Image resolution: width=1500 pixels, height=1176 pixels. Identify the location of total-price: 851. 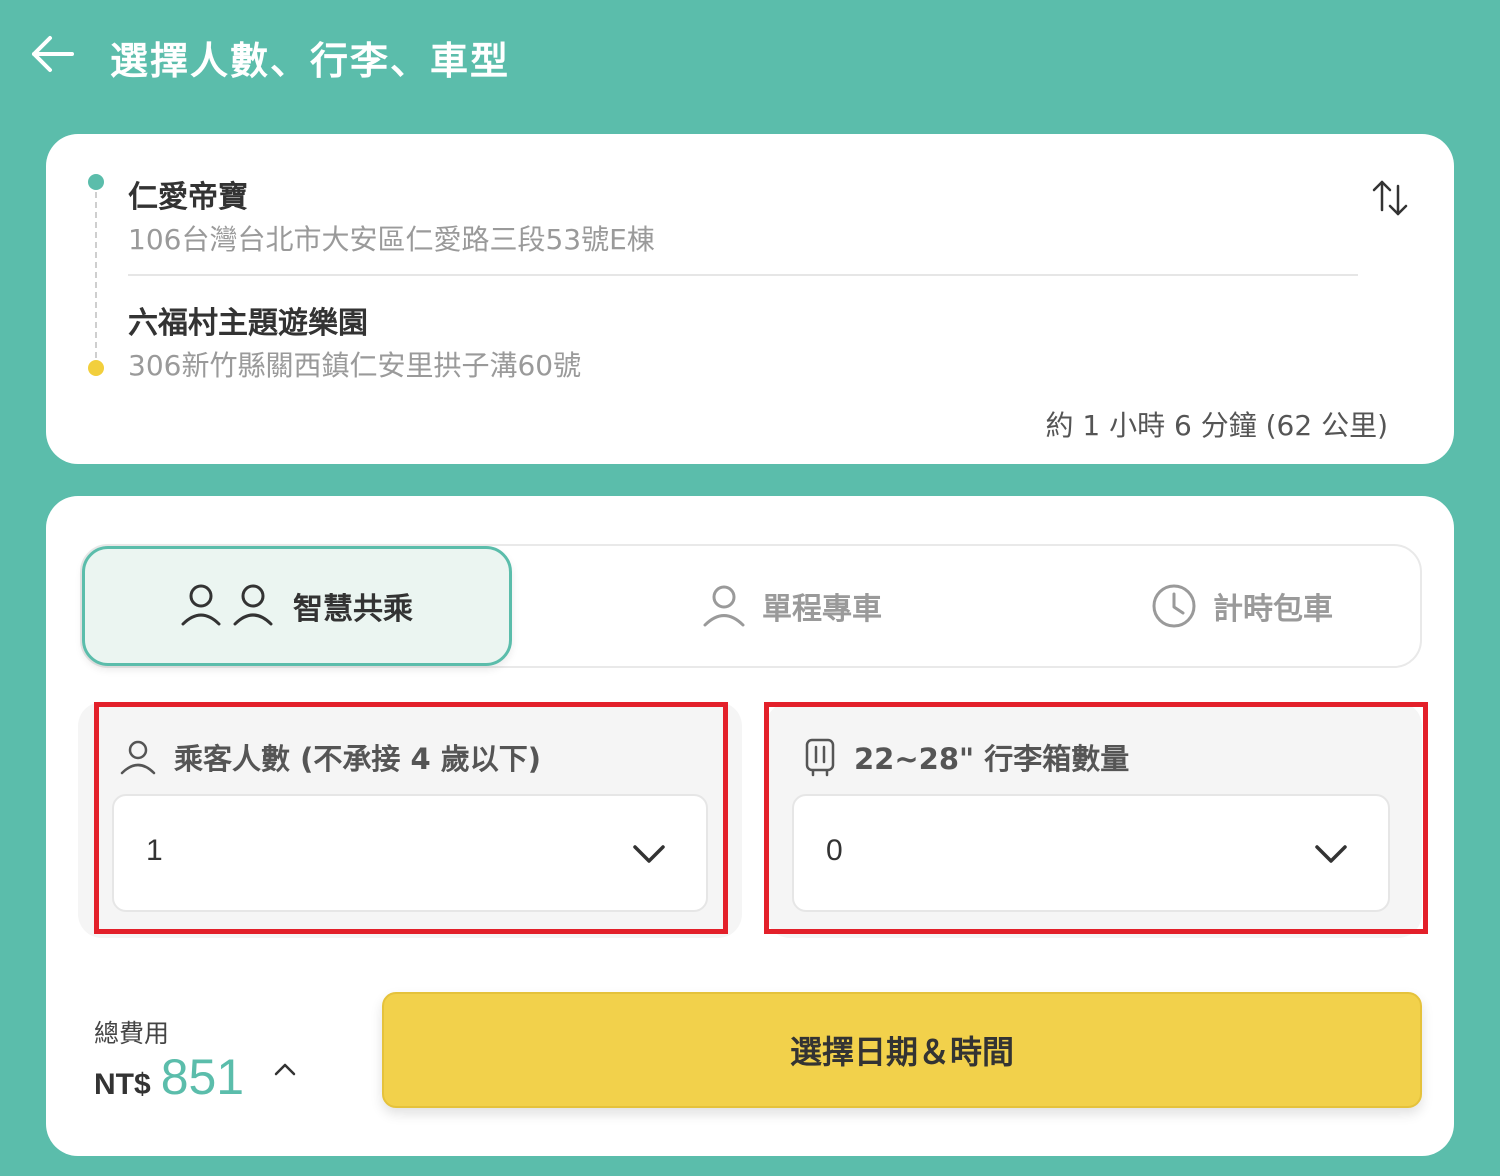
(202, 1077).